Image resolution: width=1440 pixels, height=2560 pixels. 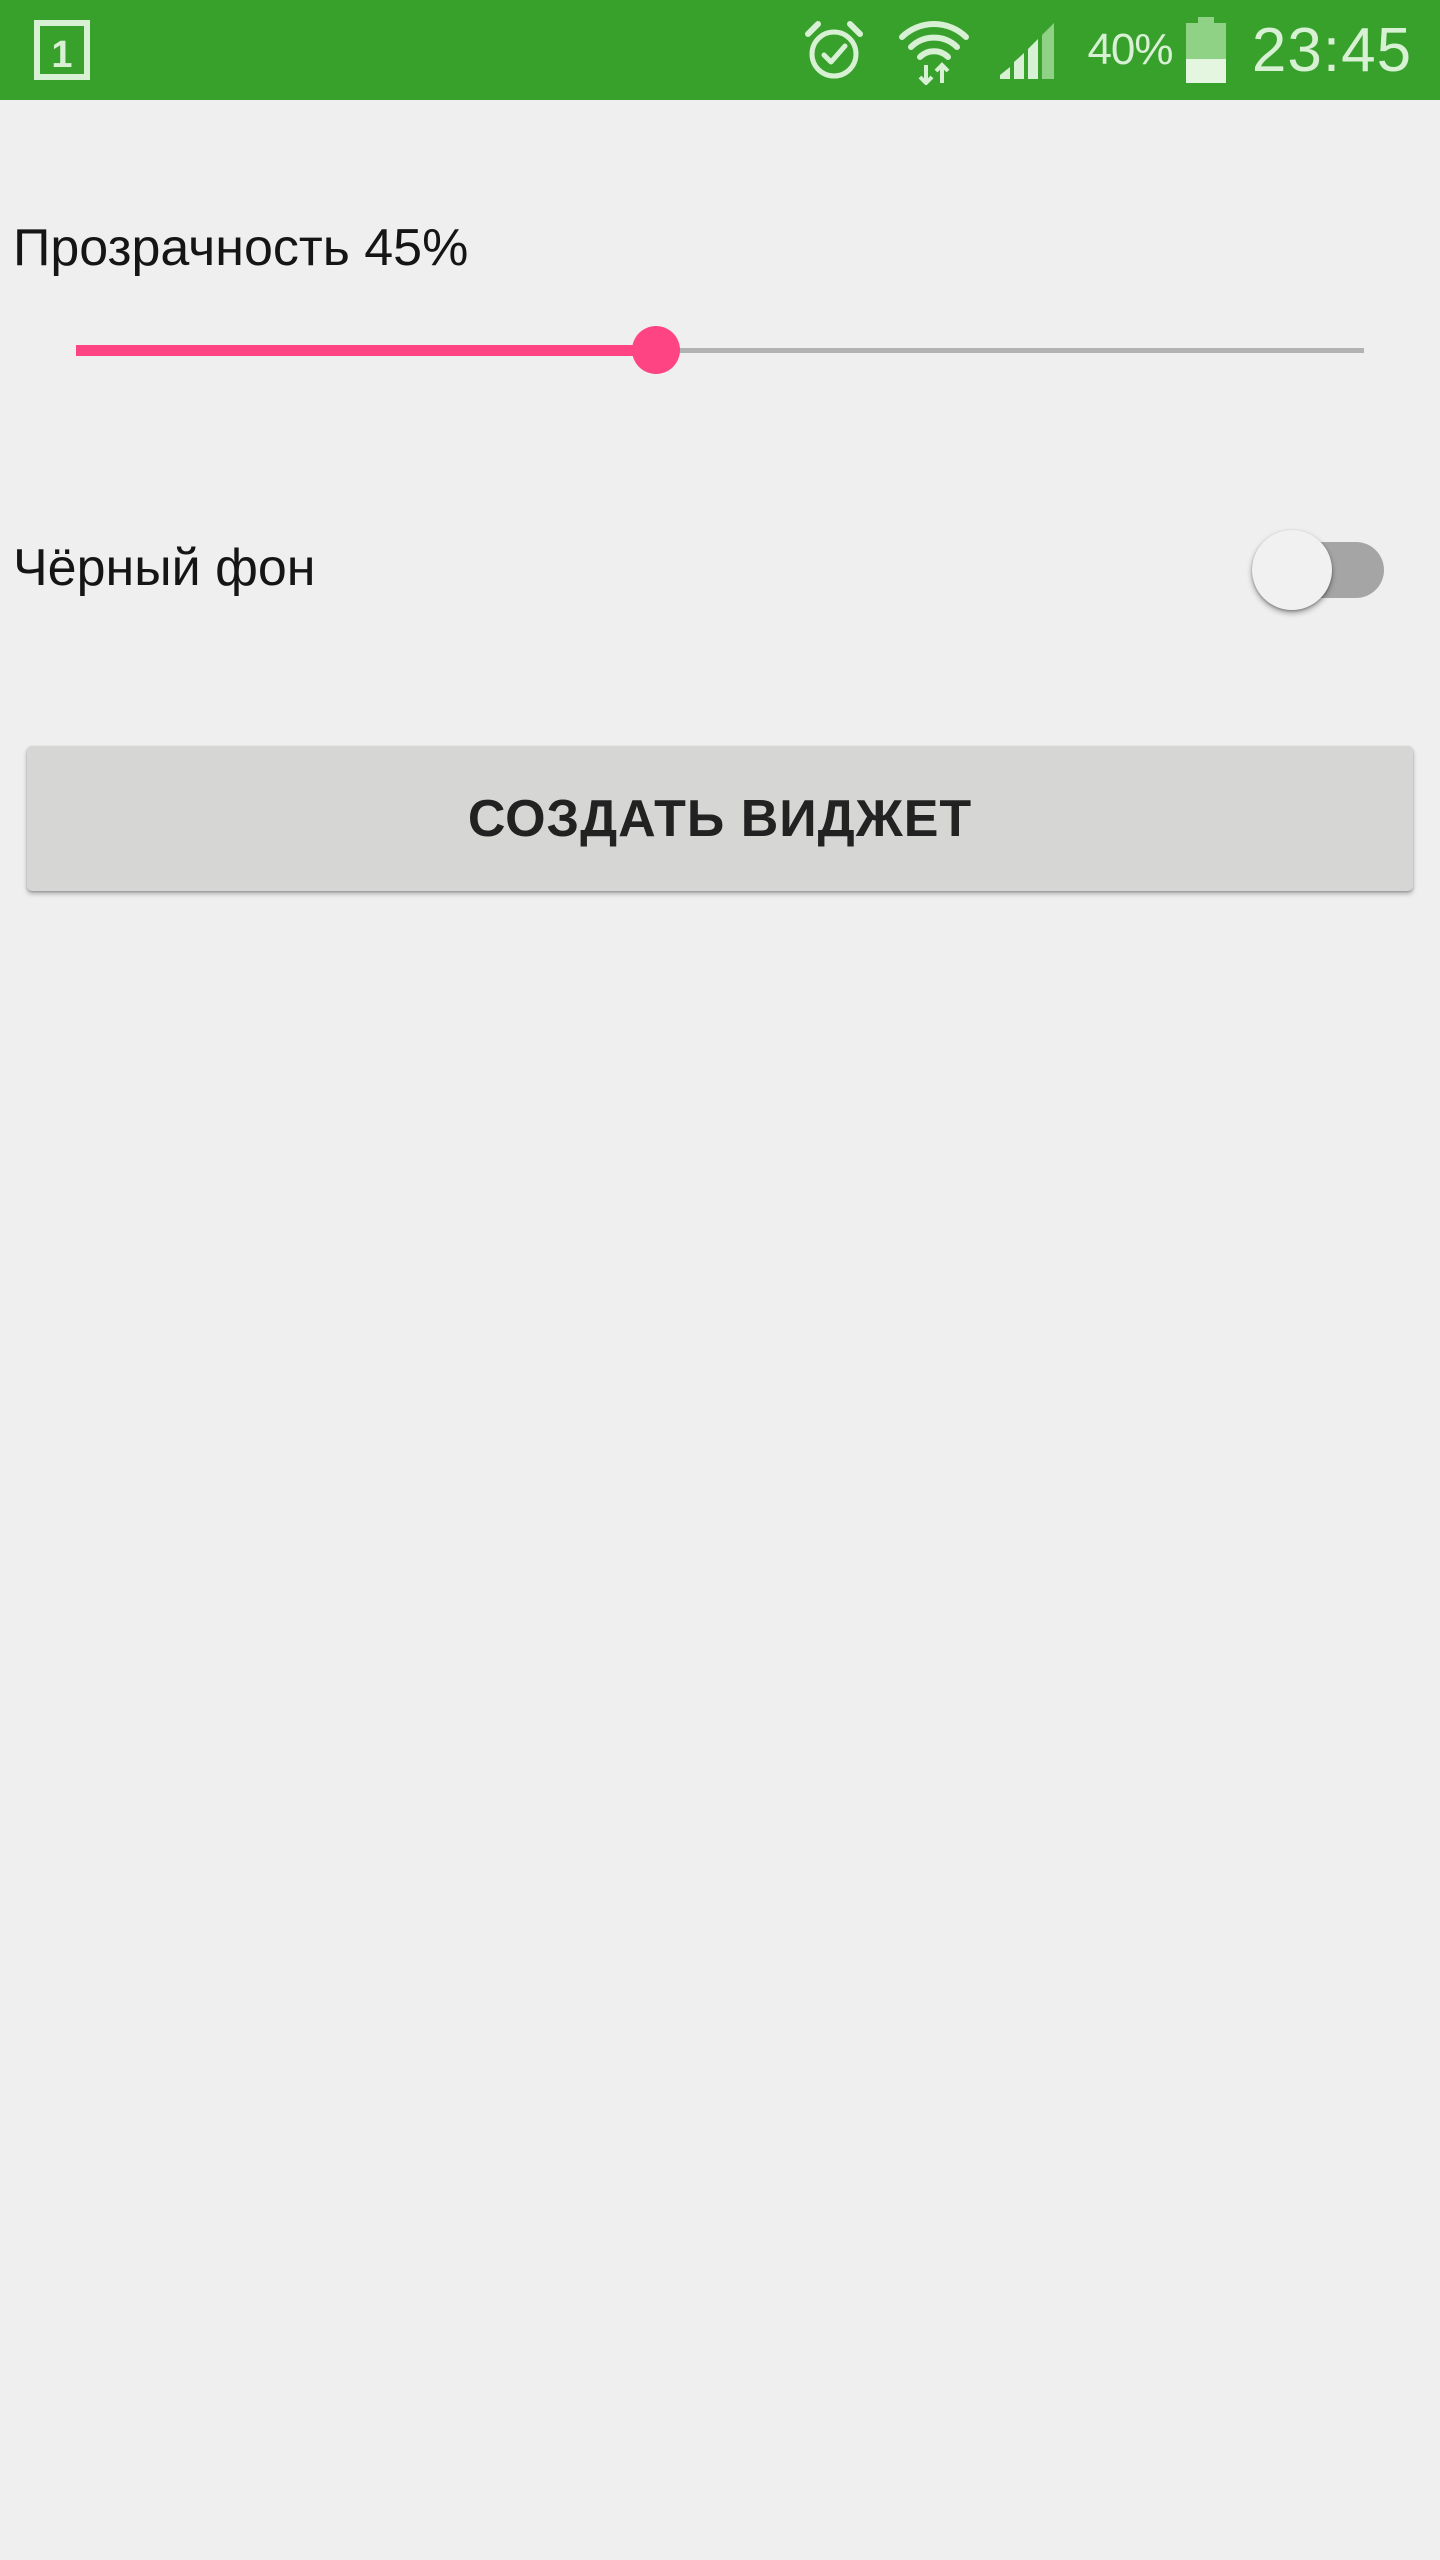 I want to click on slider-fill, so click(x=366, y=350).